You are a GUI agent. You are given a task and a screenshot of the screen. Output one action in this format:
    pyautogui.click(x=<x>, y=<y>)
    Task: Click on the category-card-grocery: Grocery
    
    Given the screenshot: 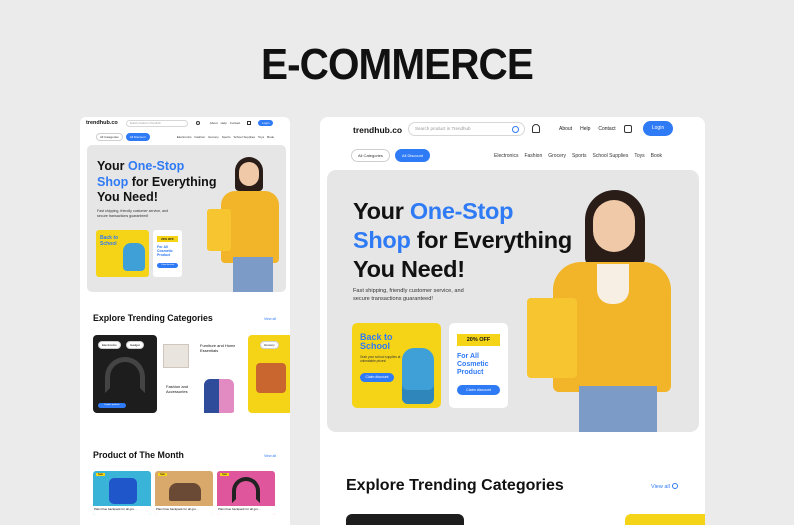 What is the action you would take?
    pyautogui.click(x=269, y=374)
    